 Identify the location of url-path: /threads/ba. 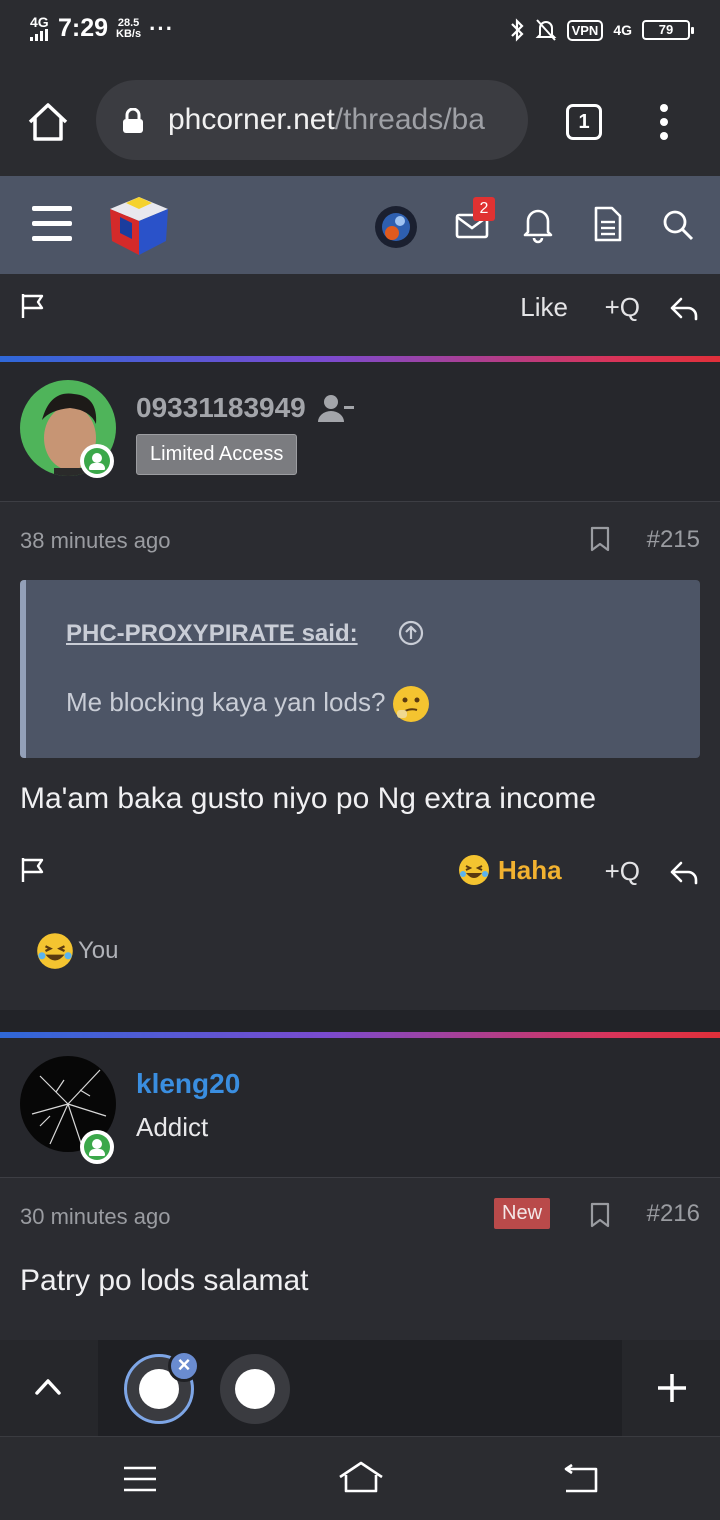
(409, 119).